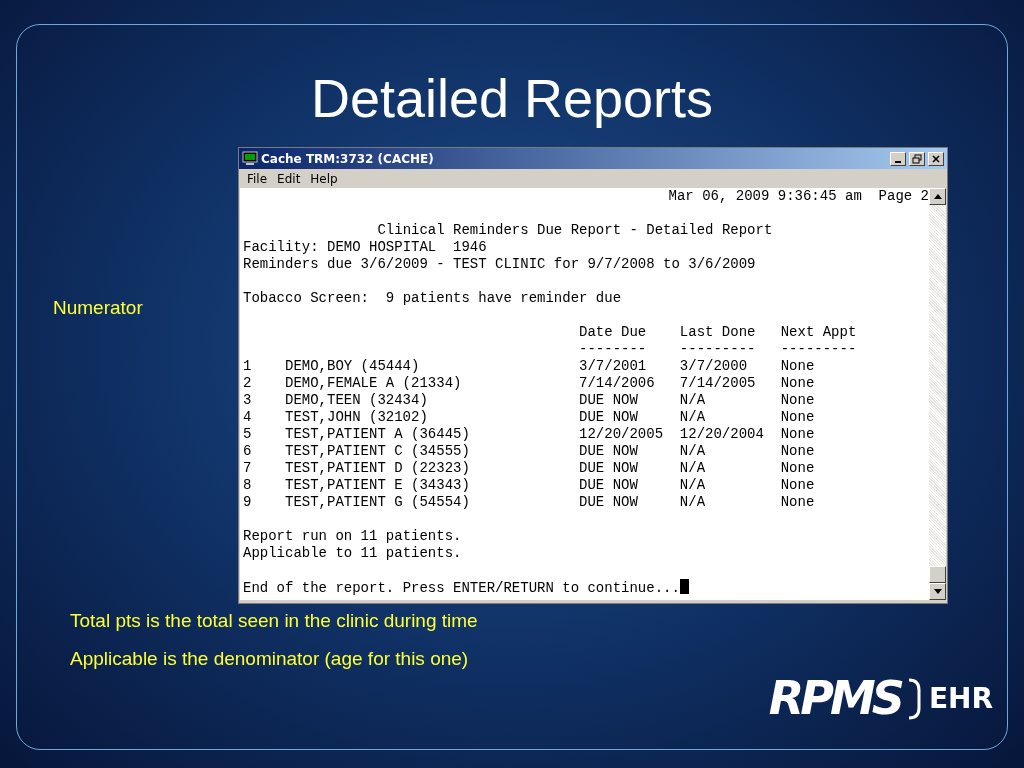 Image resolution: width=1024 pixels, height=768 pixels. I want to click on patient-name: DEMO,TEEN (32434), so click(356, 400).